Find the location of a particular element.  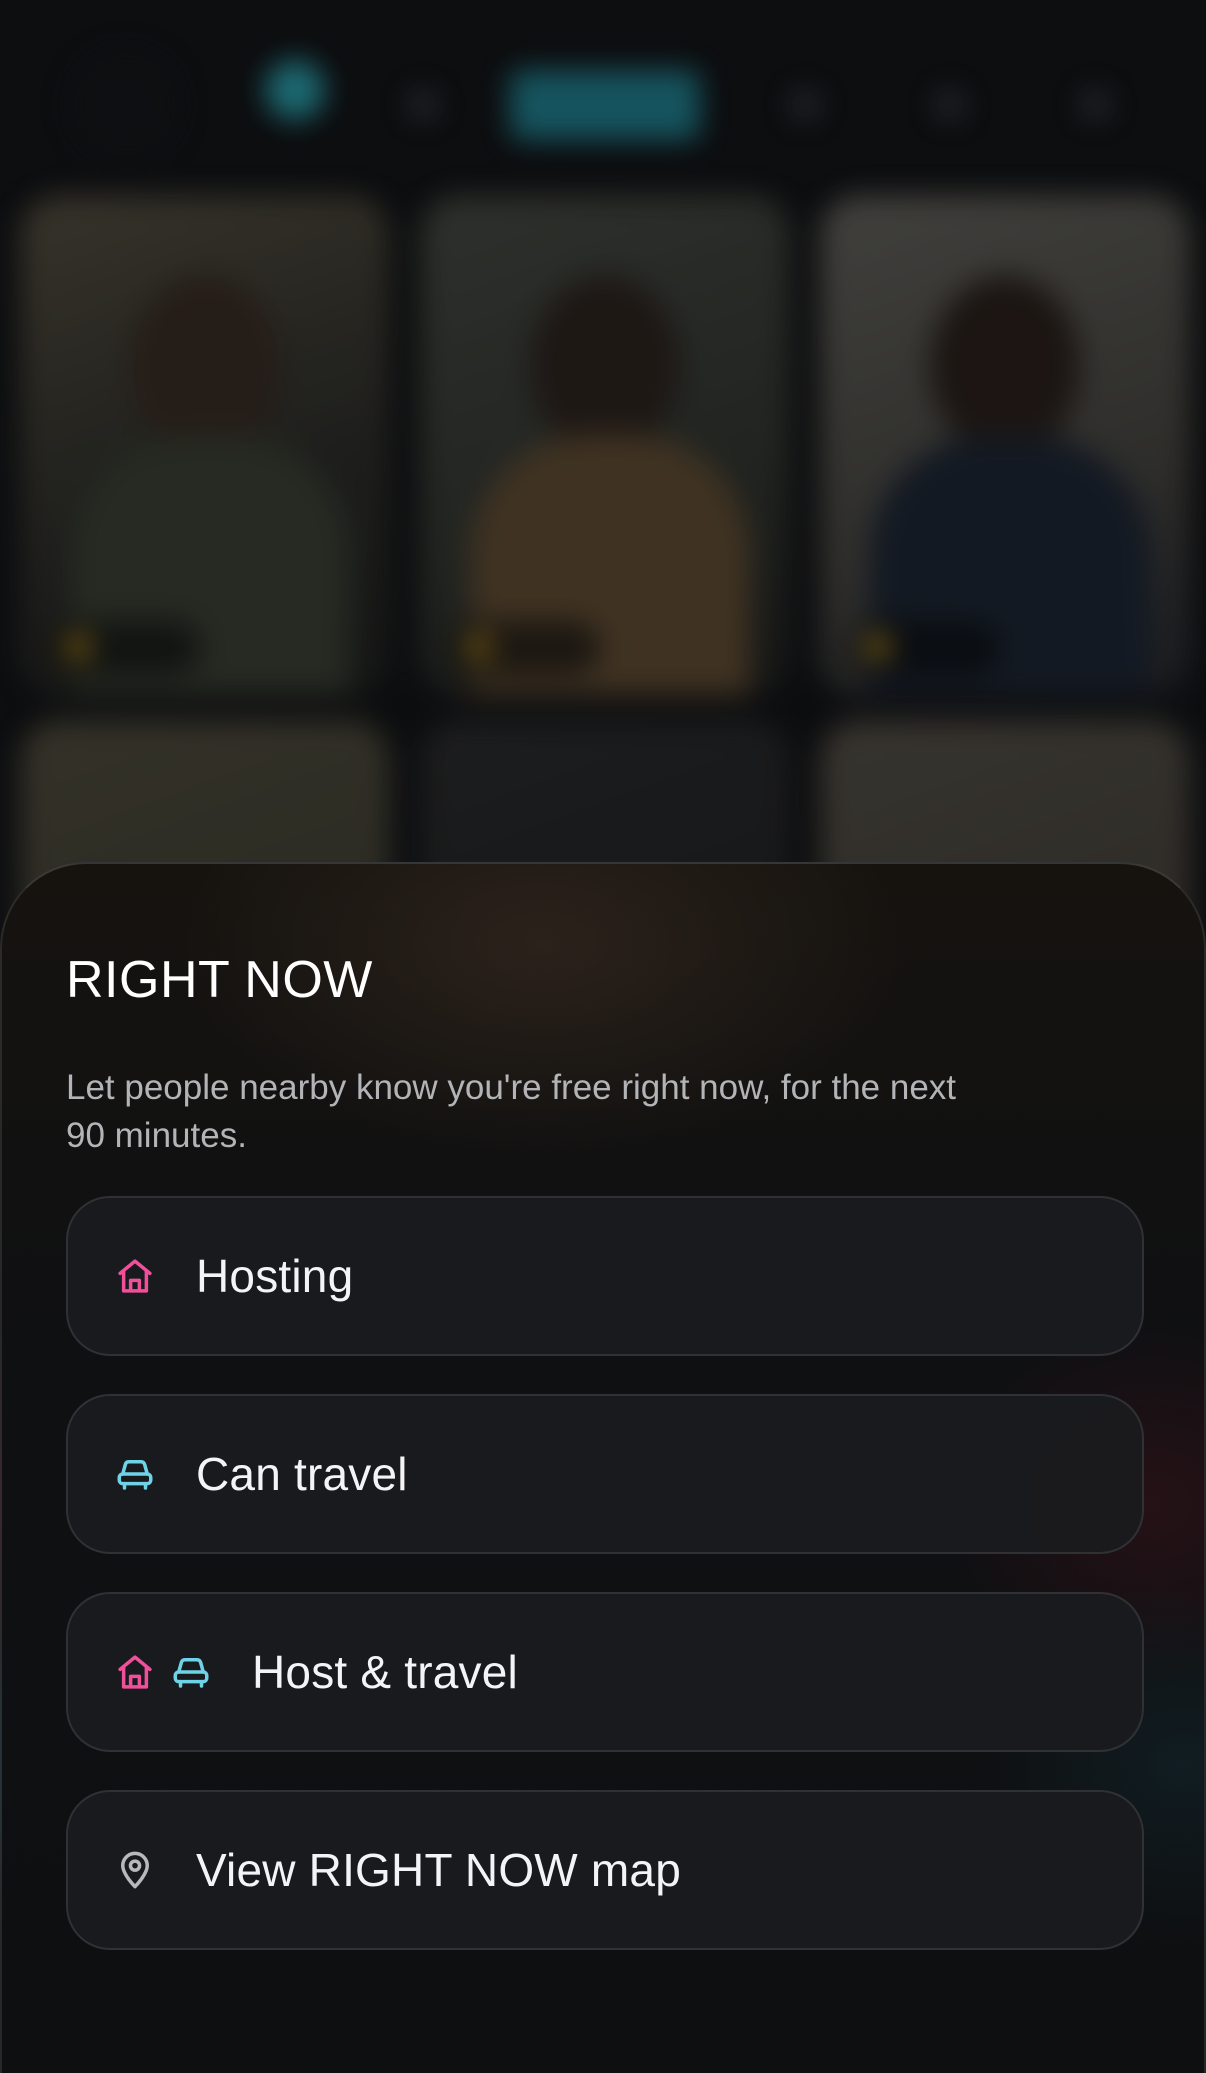

background-chat-icon is located at coordinates (295, 90).